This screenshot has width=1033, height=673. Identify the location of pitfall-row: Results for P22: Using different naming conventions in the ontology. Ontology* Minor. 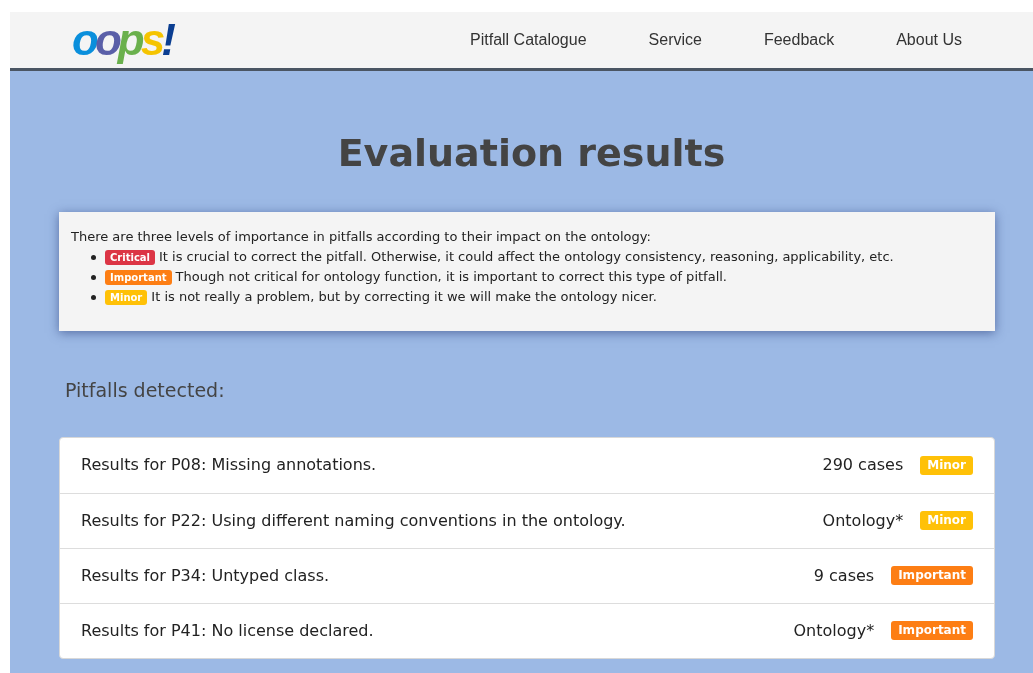
(527, 520).